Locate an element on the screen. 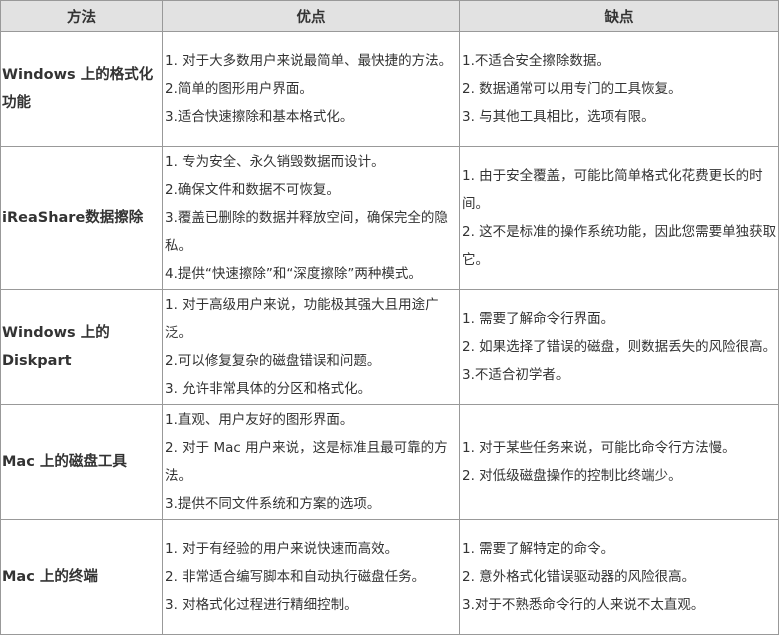  cons-item: 2. 数据通常可以用专门的工具恢复。 is located at coordinates (572, 89).